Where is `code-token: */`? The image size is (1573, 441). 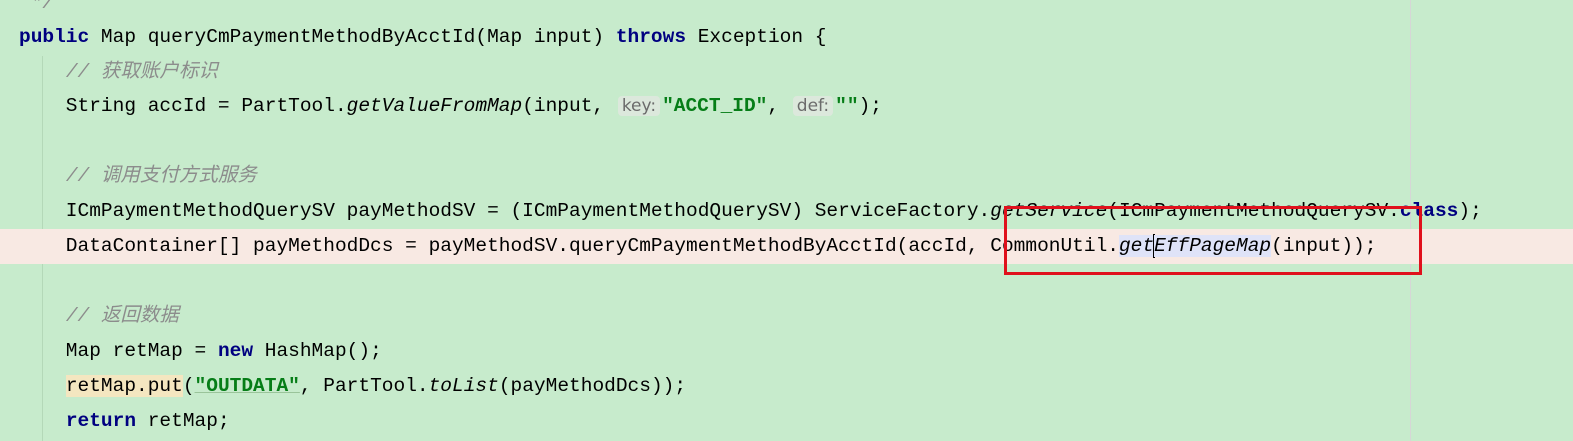
code-token: */ is located at coordinates (37, 7).